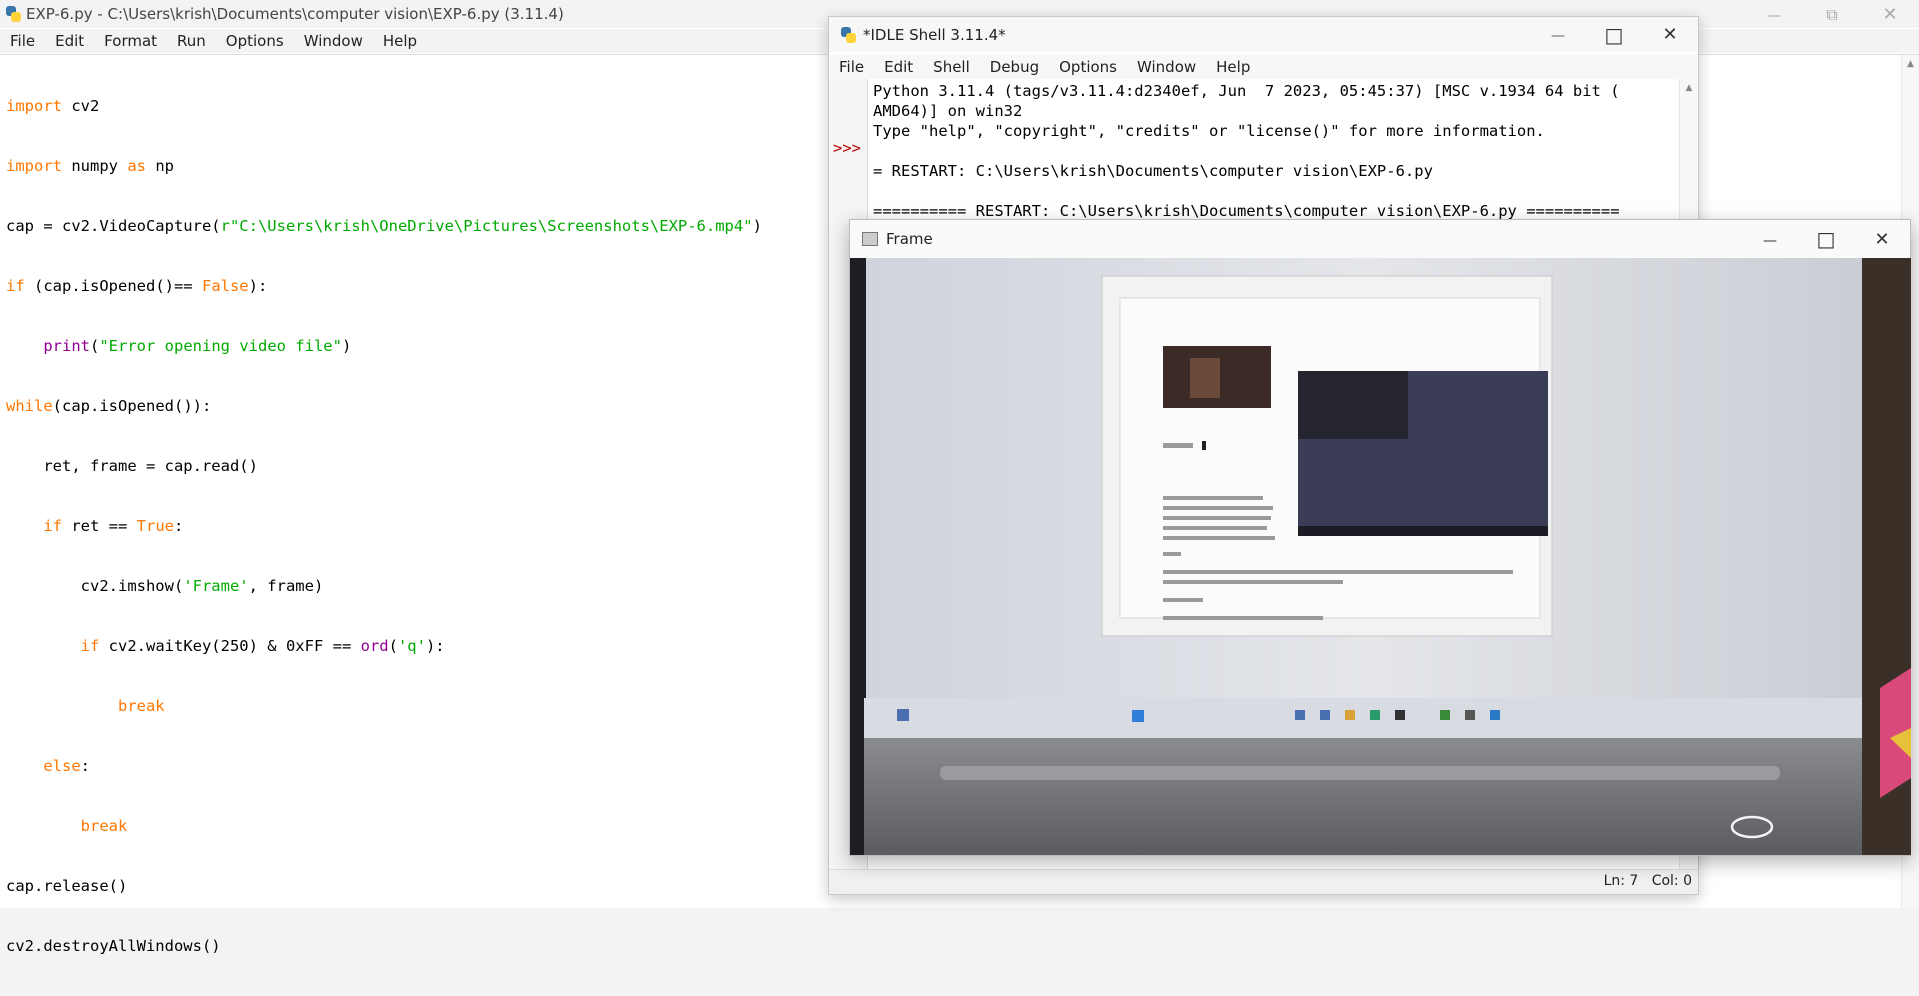  Describe the element at coordinates (1088, 67) in the screenshot. I see `shell-menu-options: Options` at that location.